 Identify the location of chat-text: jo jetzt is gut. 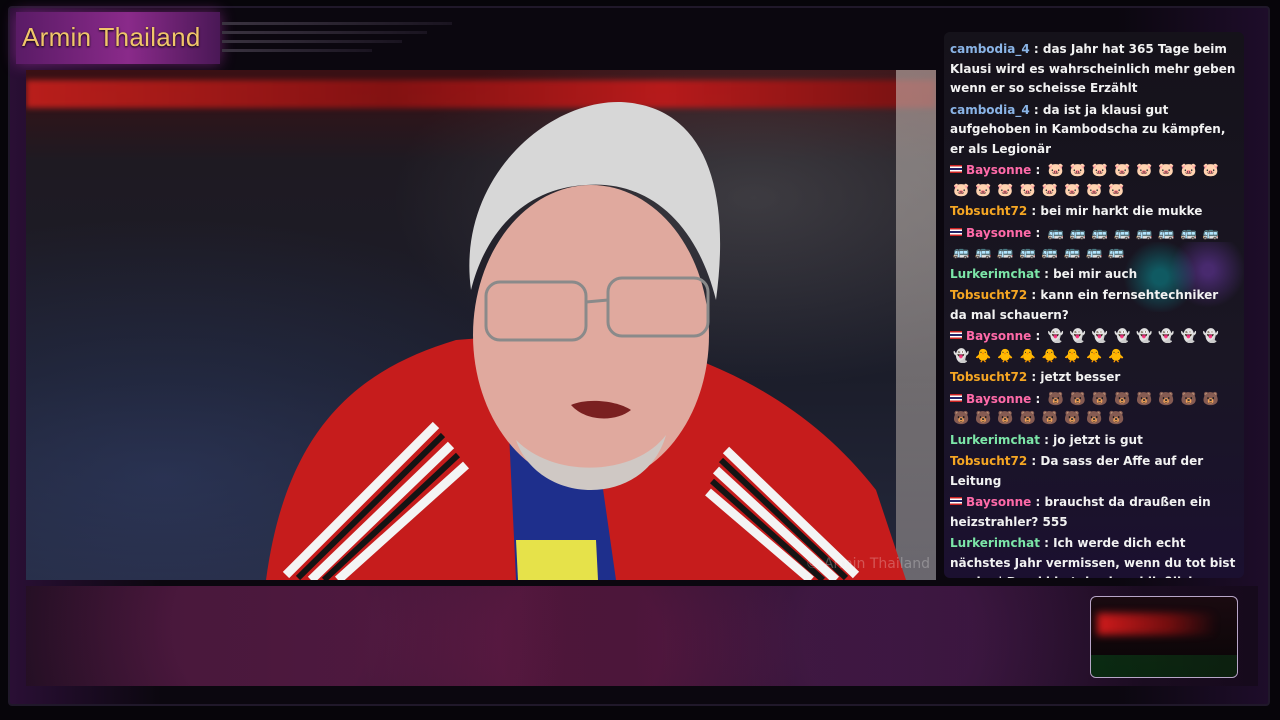
(1098, 439).